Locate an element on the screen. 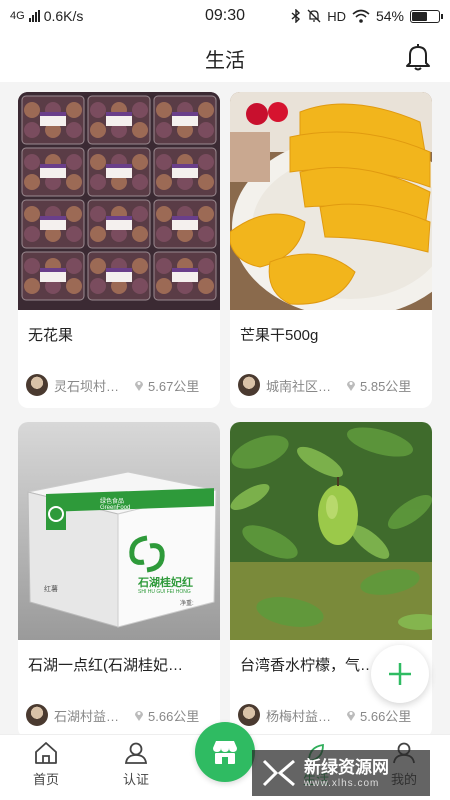 This screenshot has width=450, height=800. tab-certify-label: 认证 is located at coordinates (135, 779).